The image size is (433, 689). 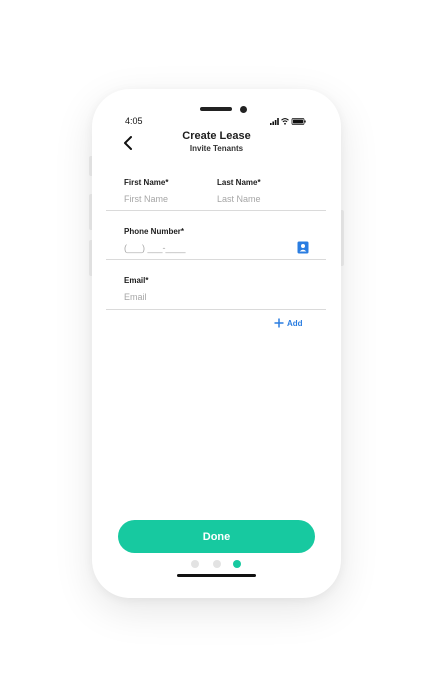 I want to click on phone-label: Phone Number*, so click(x=154, y=231).